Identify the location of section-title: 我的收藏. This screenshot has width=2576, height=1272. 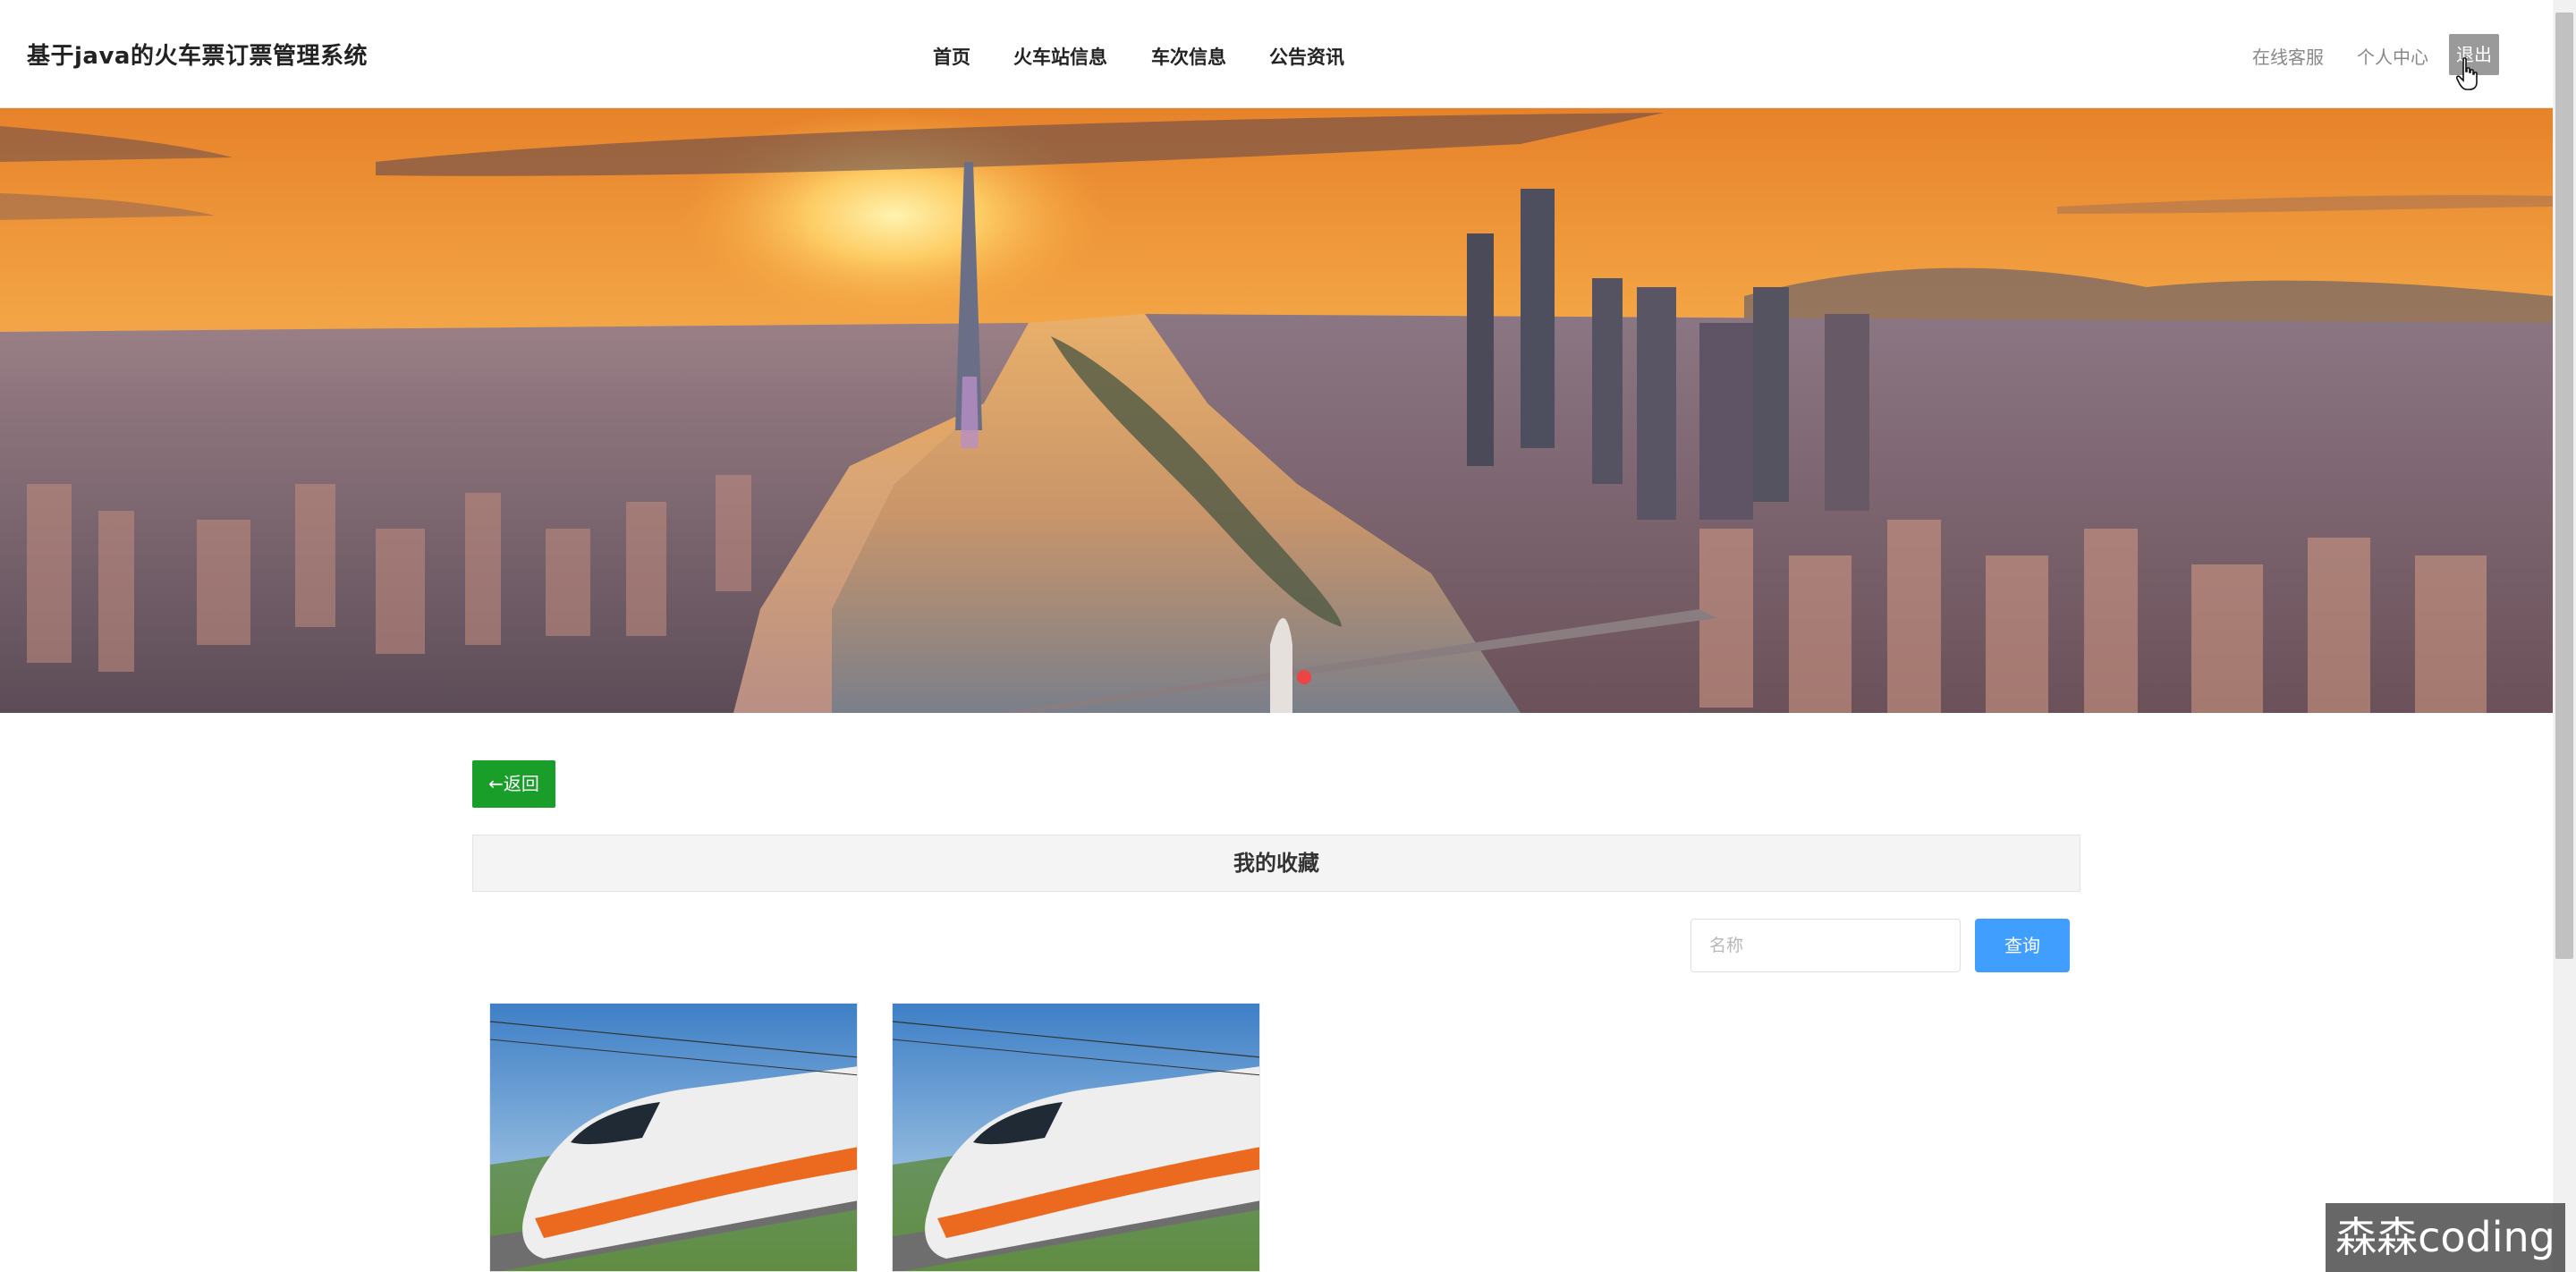
(1276, 863).